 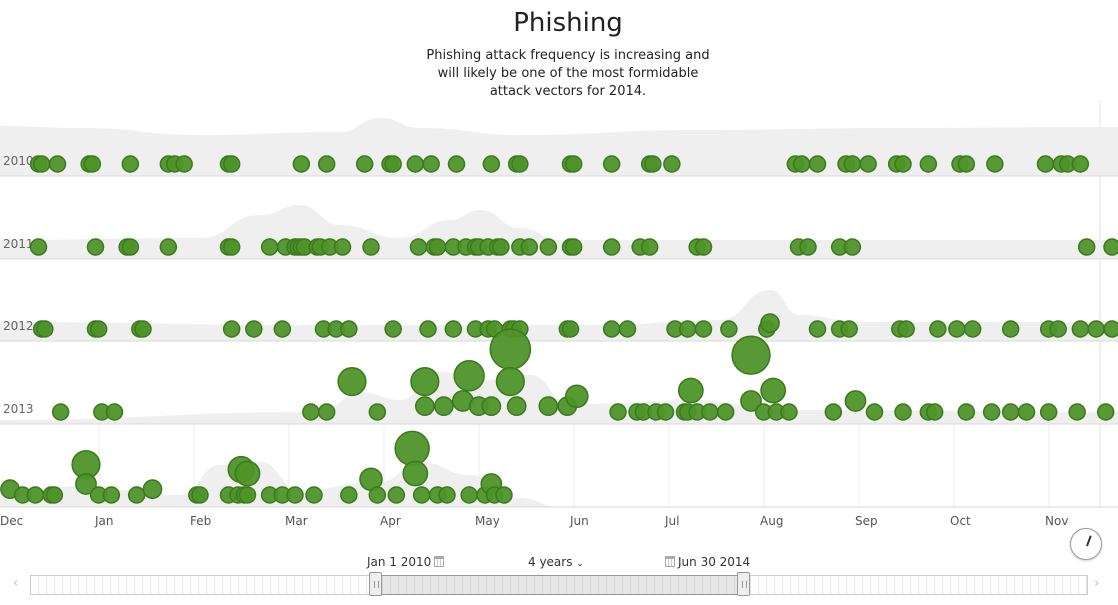 I want to click on x-tick-label: Nov, so click(x=1056, y=521).